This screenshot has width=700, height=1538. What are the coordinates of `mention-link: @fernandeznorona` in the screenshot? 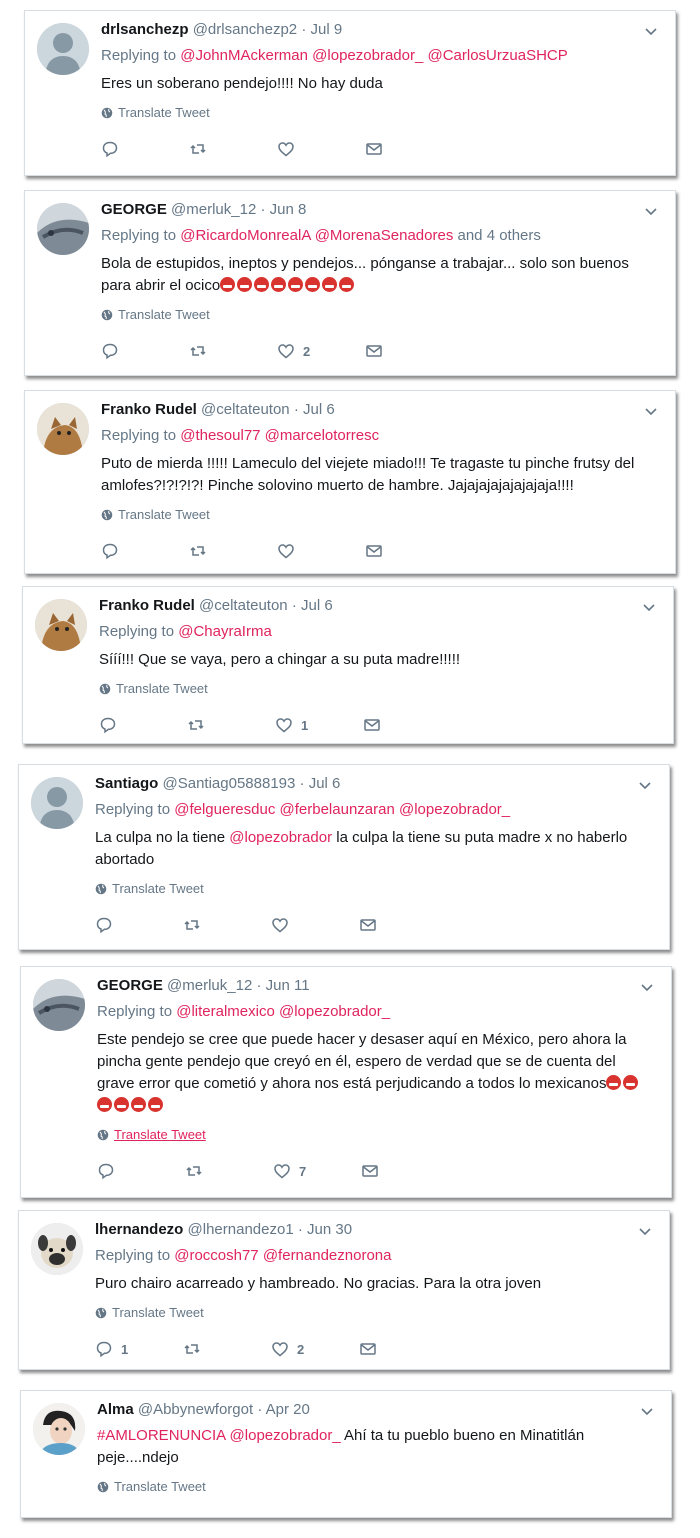 It's located at (327, 1255).